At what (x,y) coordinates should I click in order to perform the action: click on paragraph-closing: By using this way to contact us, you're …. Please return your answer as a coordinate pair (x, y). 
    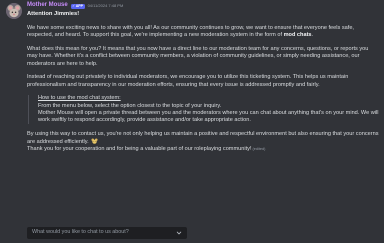
    Looking at the image, I should click on (203, 139).